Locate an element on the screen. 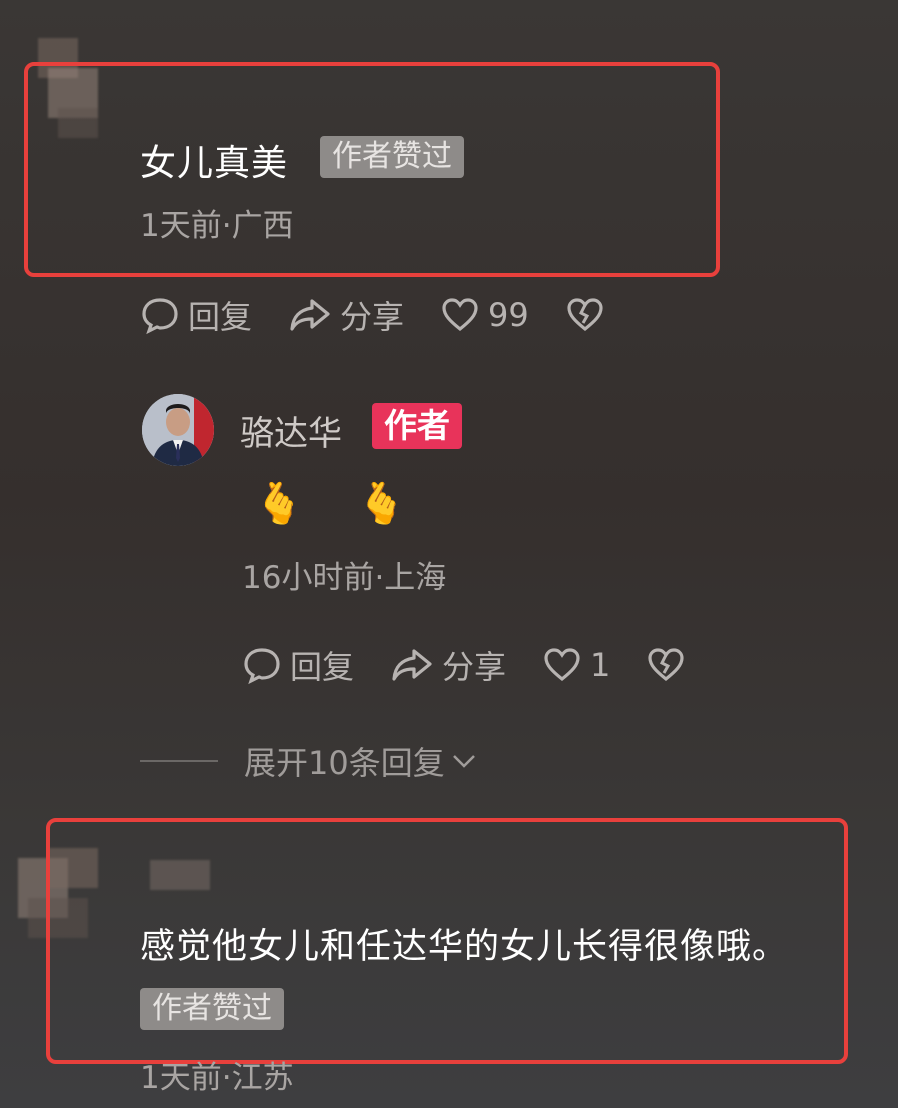  author-badge: 作者 is located at coordinates (417, 426).